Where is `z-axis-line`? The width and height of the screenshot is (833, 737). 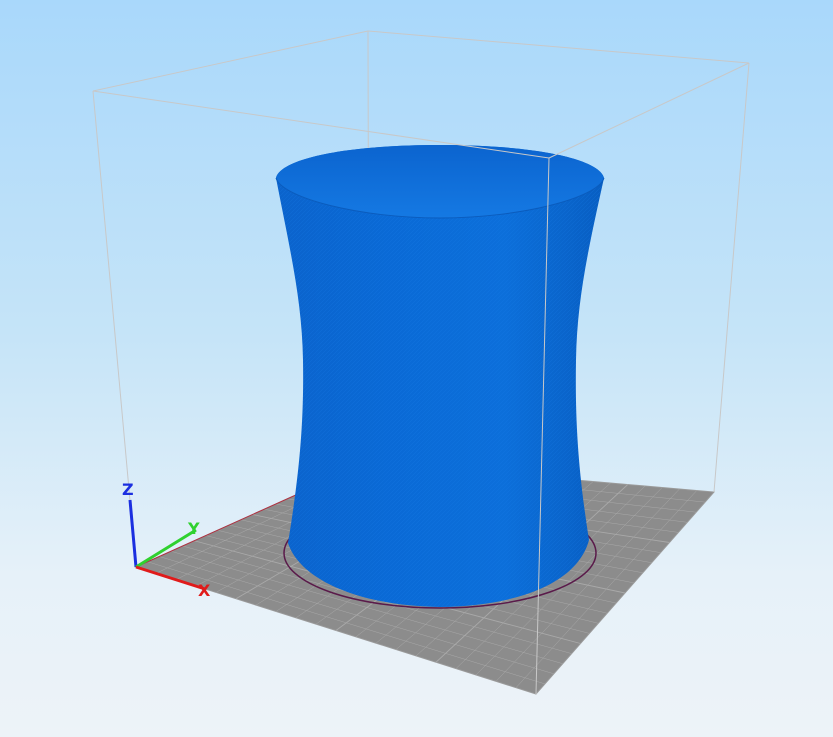 z-axis-line is located at coordinates (133, 533).